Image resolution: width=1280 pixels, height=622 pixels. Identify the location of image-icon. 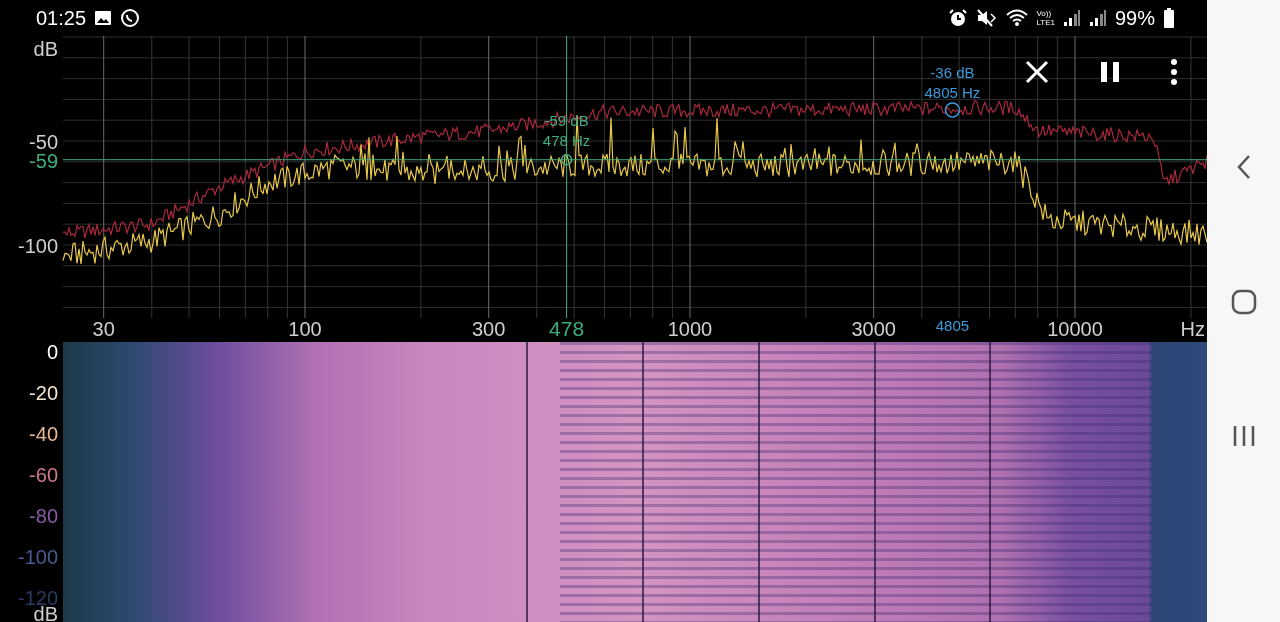
(103, 18).